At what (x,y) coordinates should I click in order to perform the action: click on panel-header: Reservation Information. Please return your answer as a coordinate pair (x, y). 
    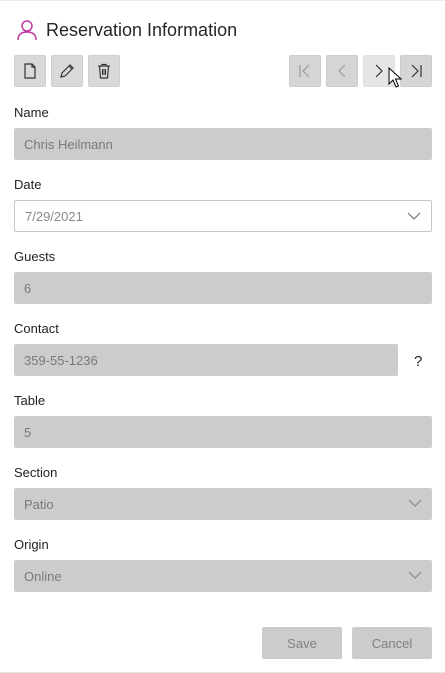
    Looking at the image, I should click on (126, 30).